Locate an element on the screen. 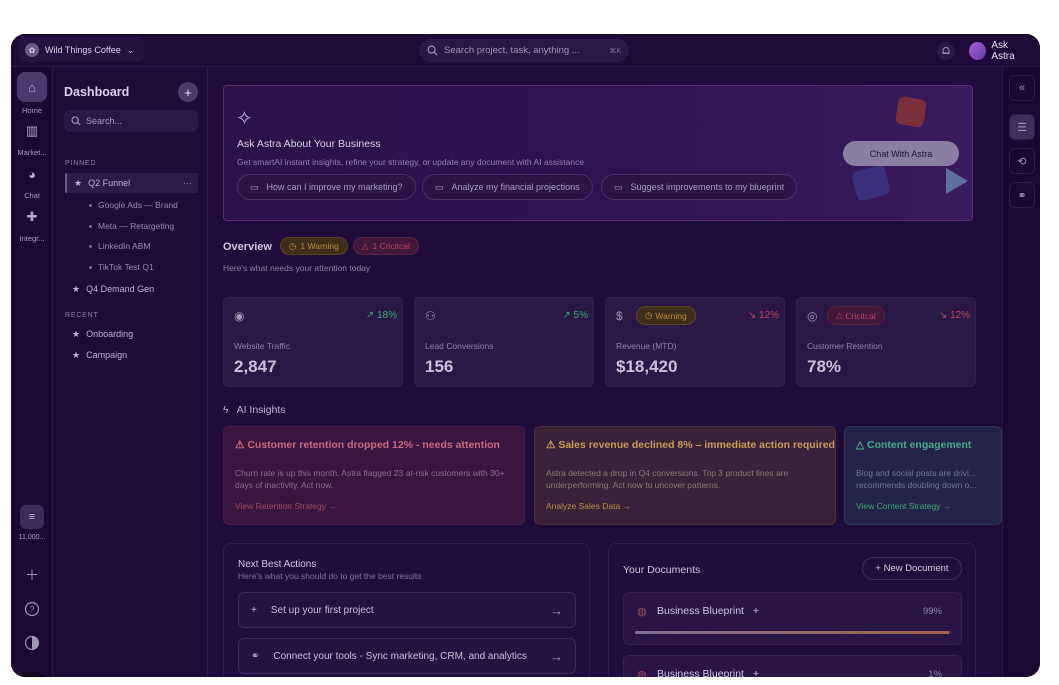  sub-item-label: Meta — Retargeting is located at coordinates (136, 226).